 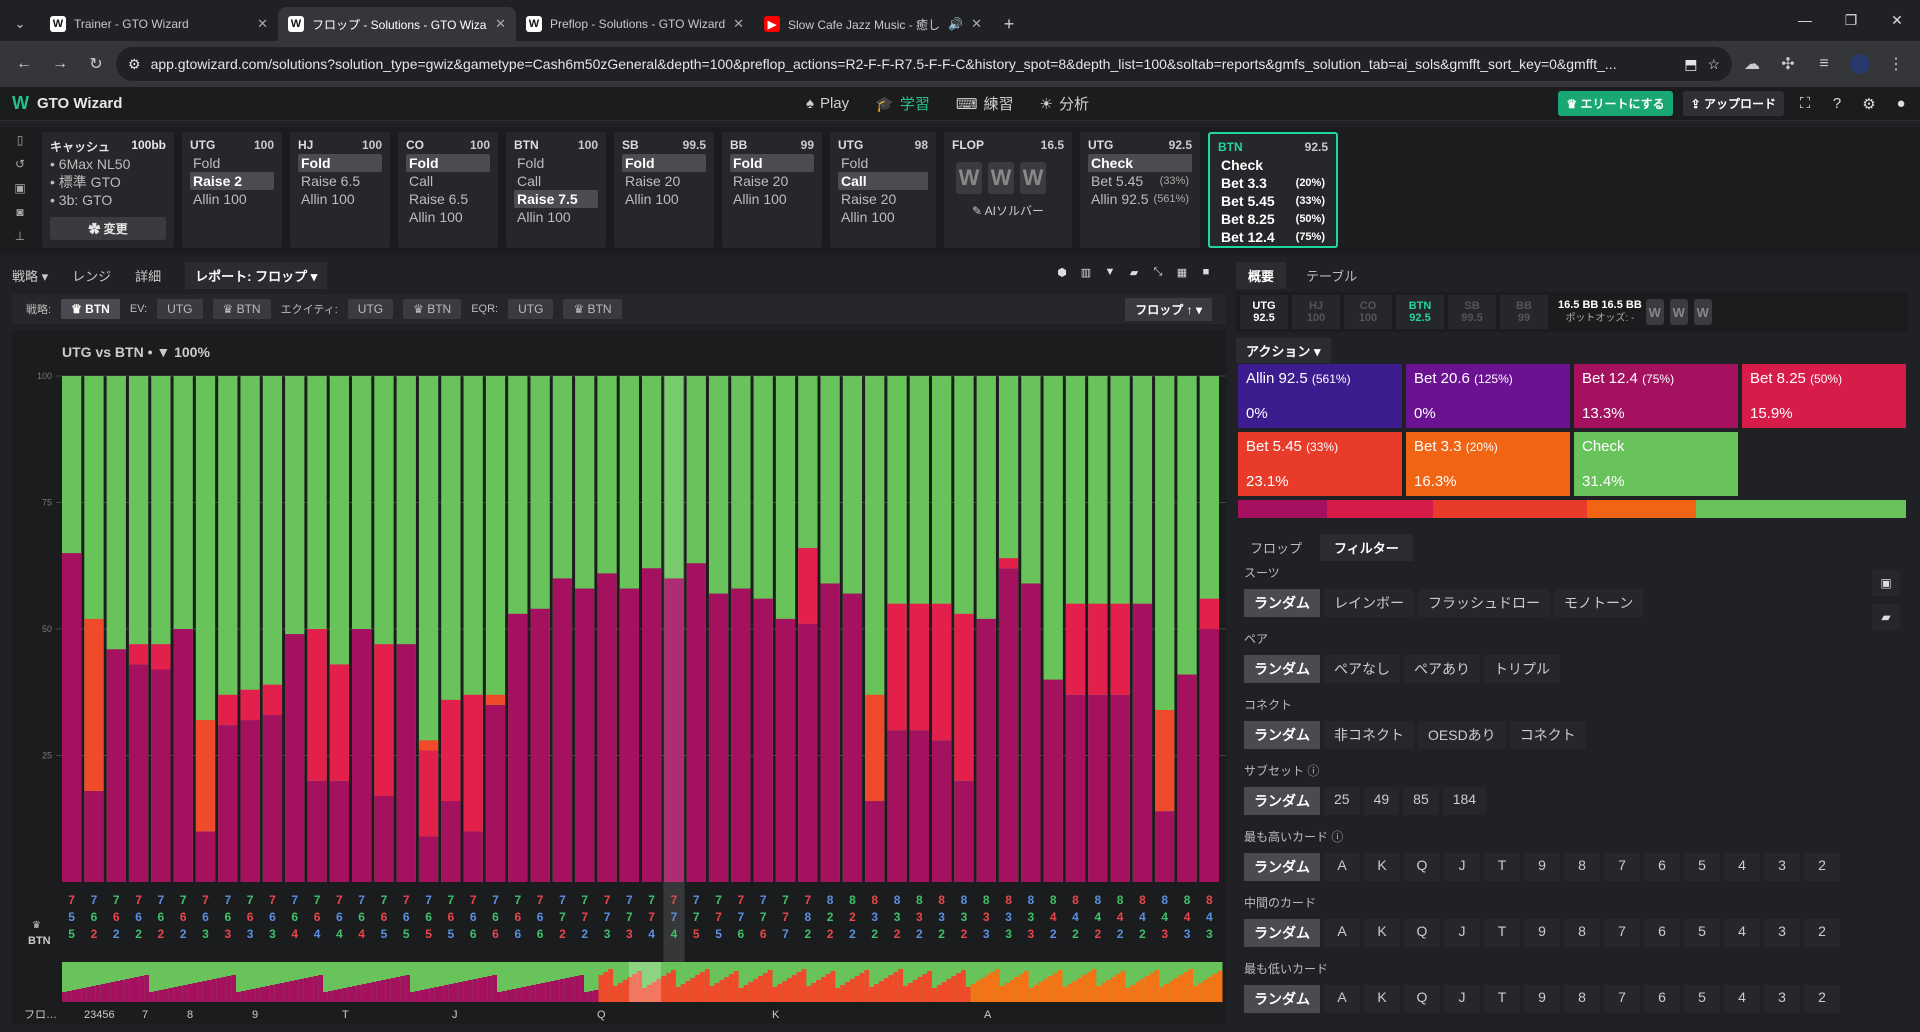 What do you see at coordinates (1366, 547) in the screenshot?
I see `tab-filter: フィルター` at bounding box center [1366, 547].